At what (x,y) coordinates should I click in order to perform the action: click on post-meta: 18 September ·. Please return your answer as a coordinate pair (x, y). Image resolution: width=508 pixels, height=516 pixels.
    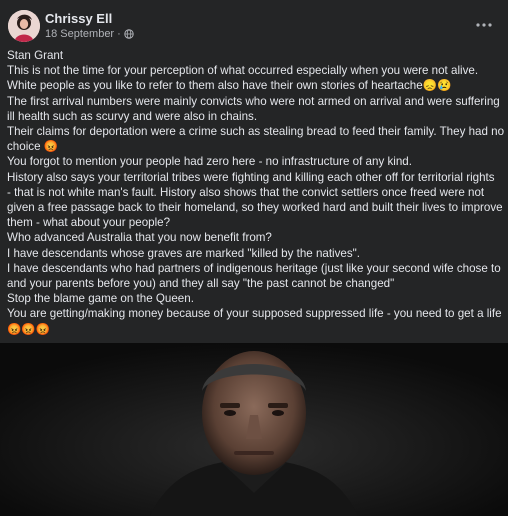
    Looking at the image, I should click on (89, 34).